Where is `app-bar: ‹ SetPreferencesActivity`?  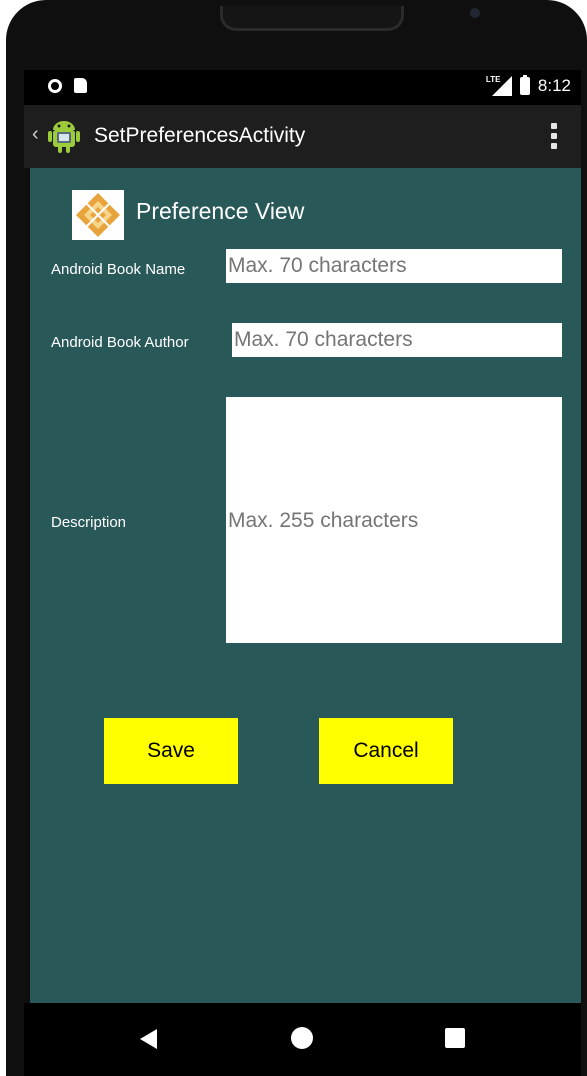 app-bar: ‹ SetPreferencesActivity is located at coordinates (302, 136).